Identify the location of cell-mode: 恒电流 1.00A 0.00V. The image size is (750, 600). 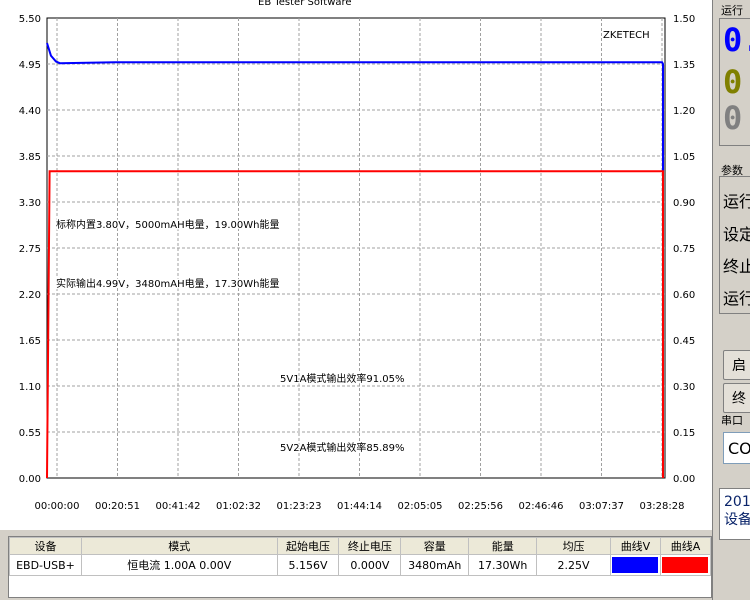
(179, 565).